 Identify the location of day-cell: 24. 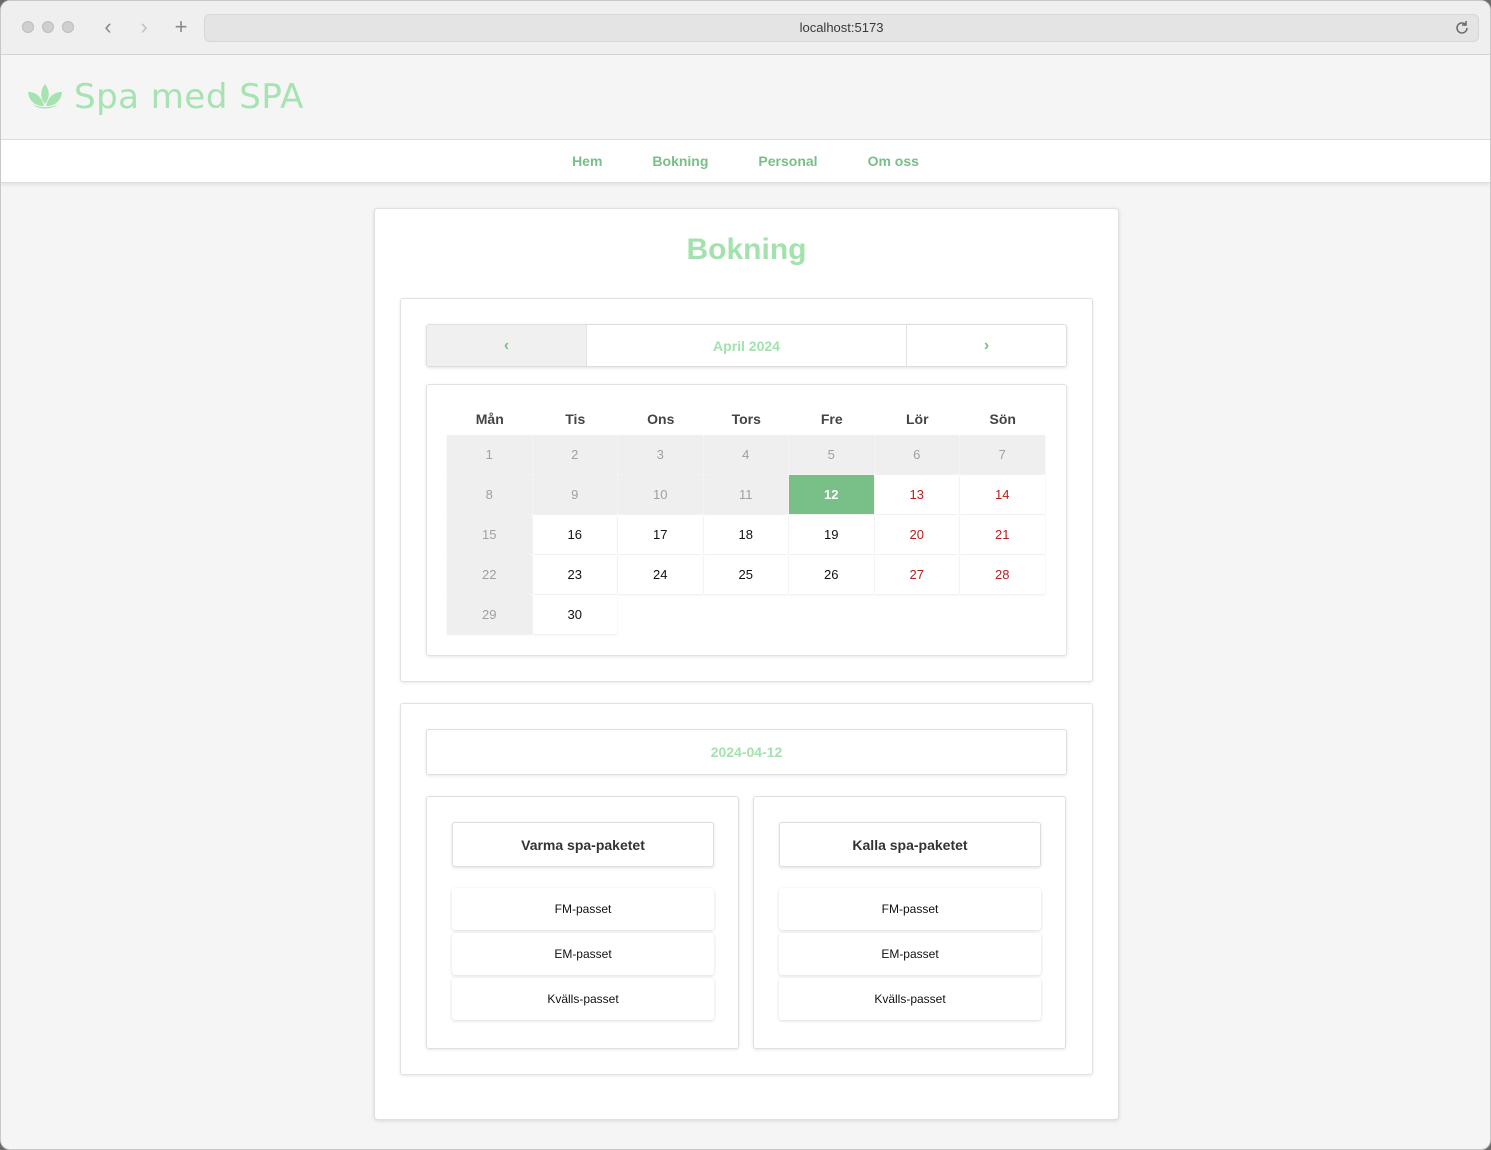
(660, 574).